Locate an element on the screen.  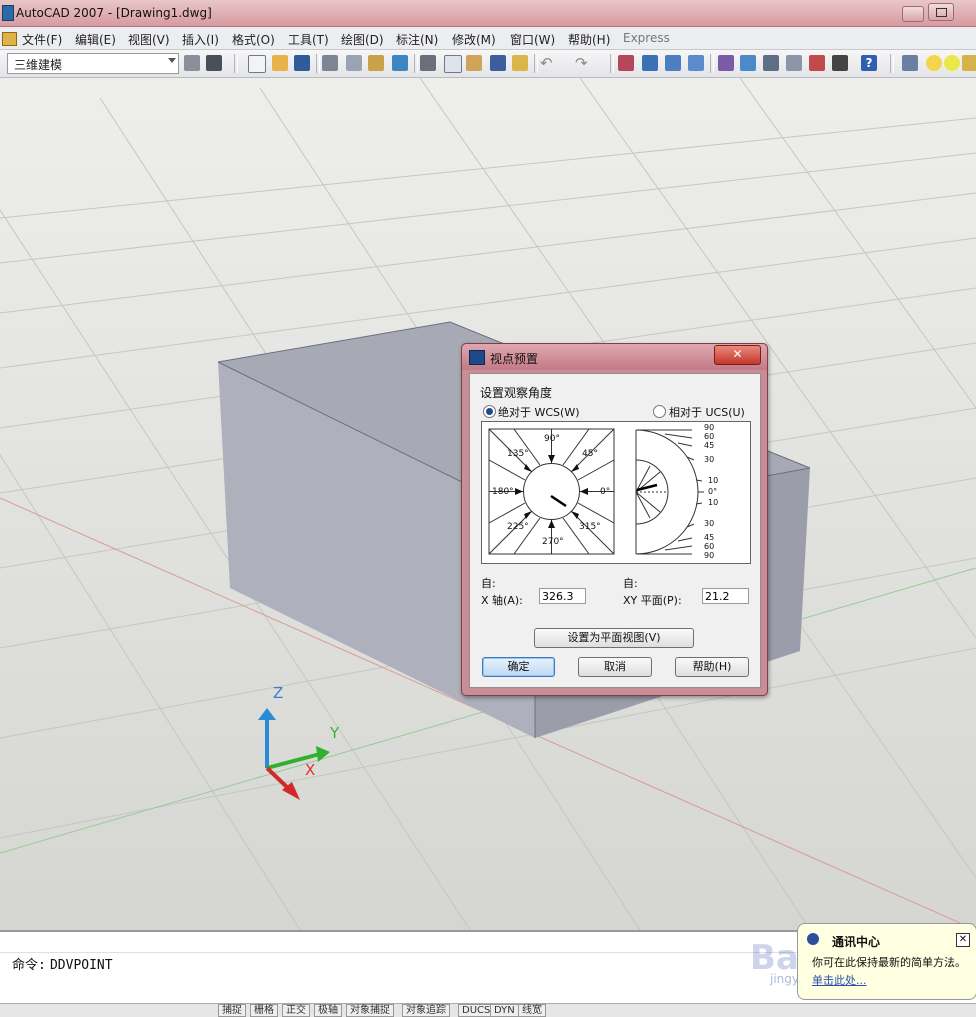
sheet-set-icon is located at coordinates (794, 63).